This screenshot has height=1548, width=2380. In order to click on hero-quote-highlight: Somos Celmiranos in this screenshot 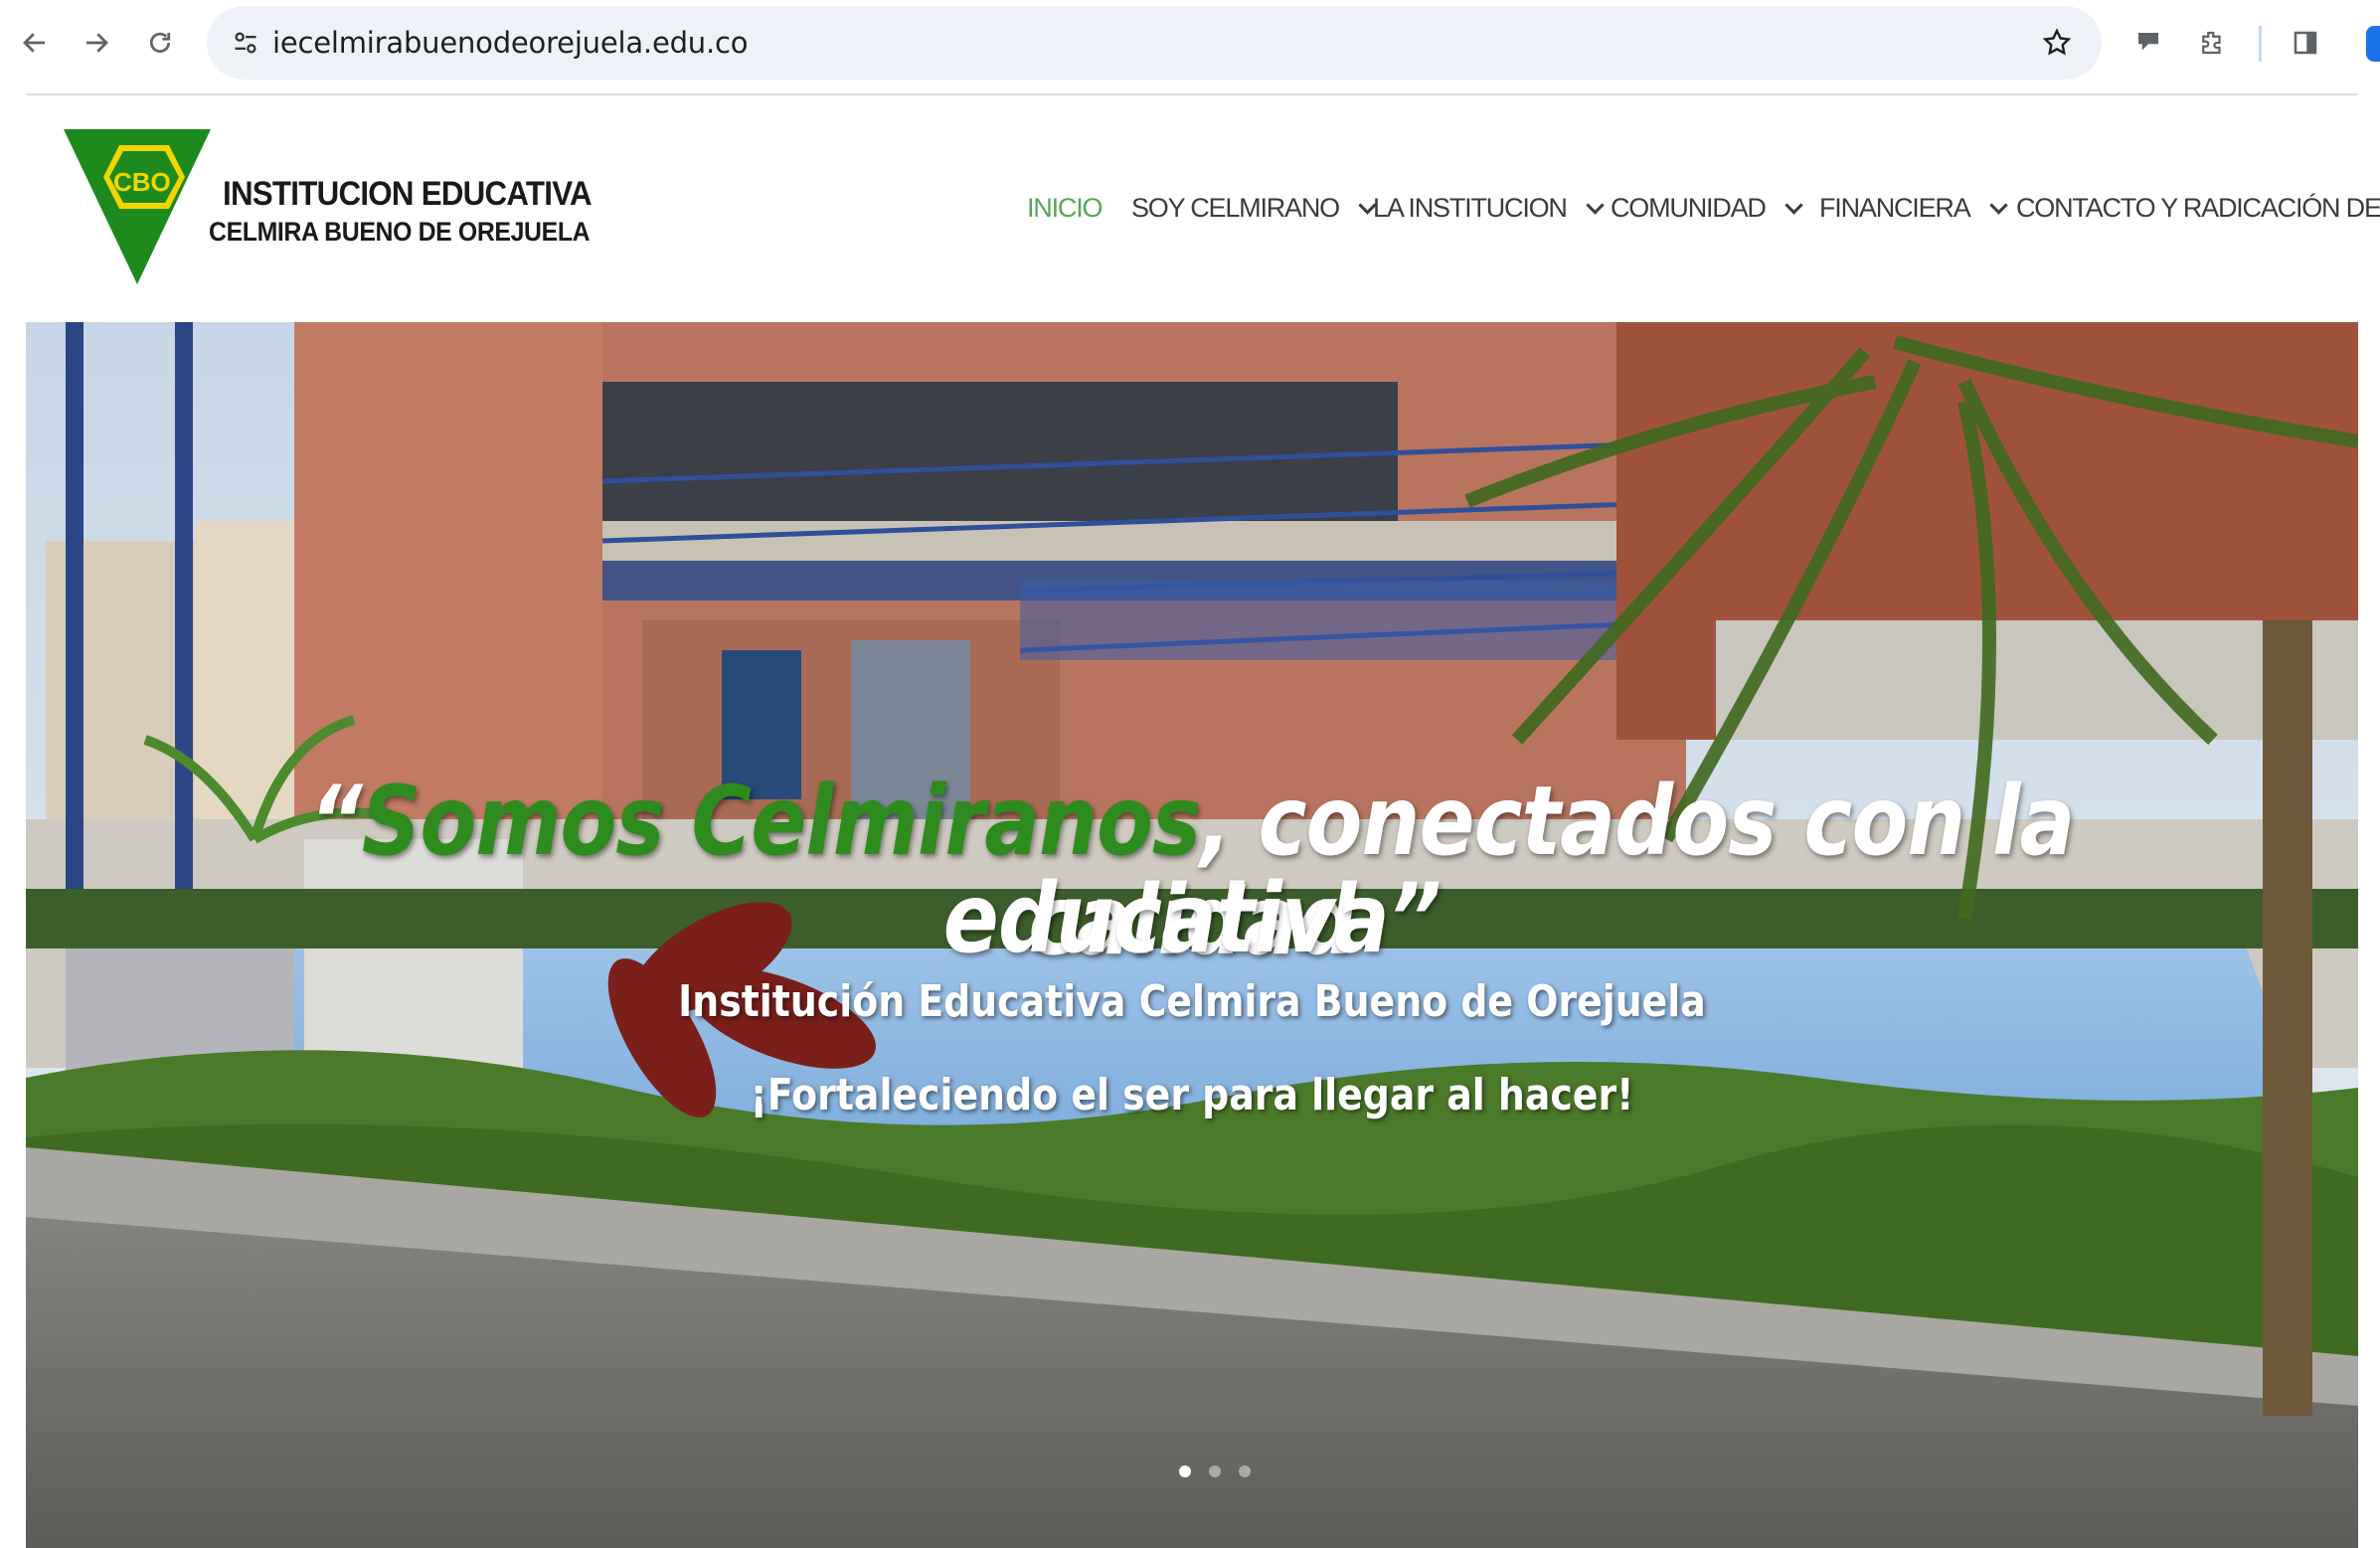, I will do `click(781, 821)`.